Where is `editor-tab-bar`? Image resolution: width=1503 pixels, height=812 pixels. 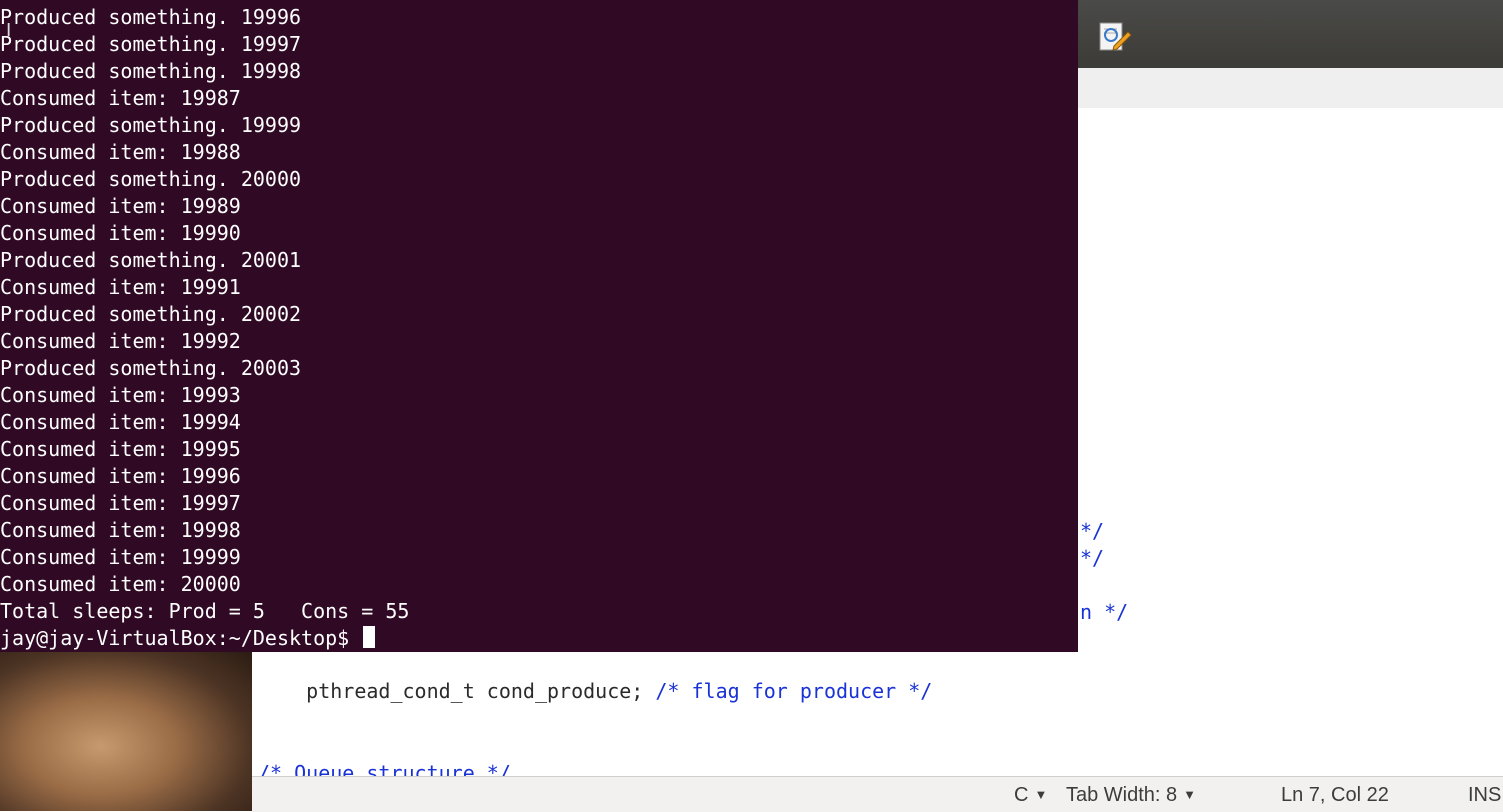
editor-tab-bar is located at coordinates (1290, 88).